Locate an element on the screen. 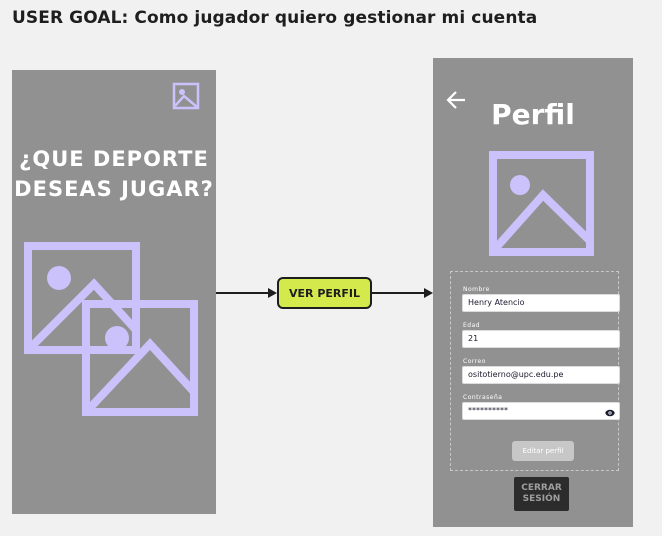  logout-label-line-1: CERRAR is located at coordinates (541, 488).